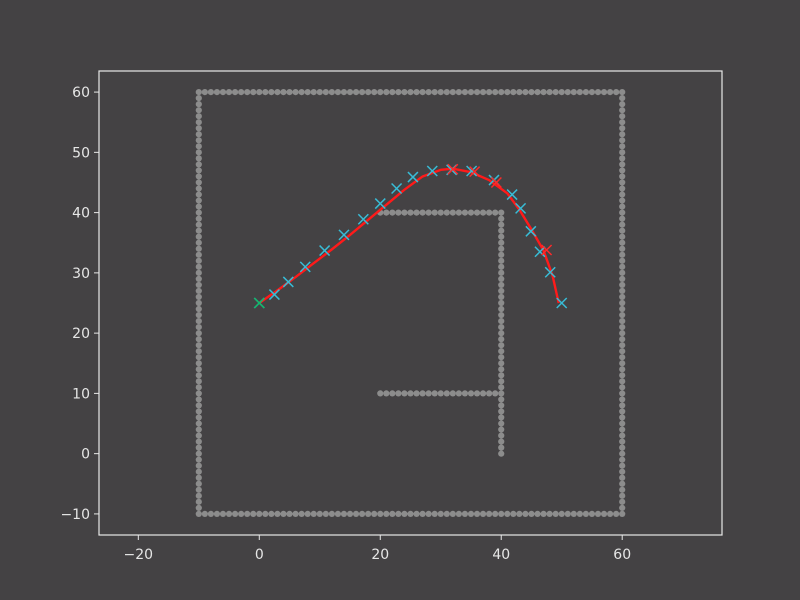 The height and width of the screenshot is (600, 800). I want to click on x-tick-label: 0, so click(259, 555).